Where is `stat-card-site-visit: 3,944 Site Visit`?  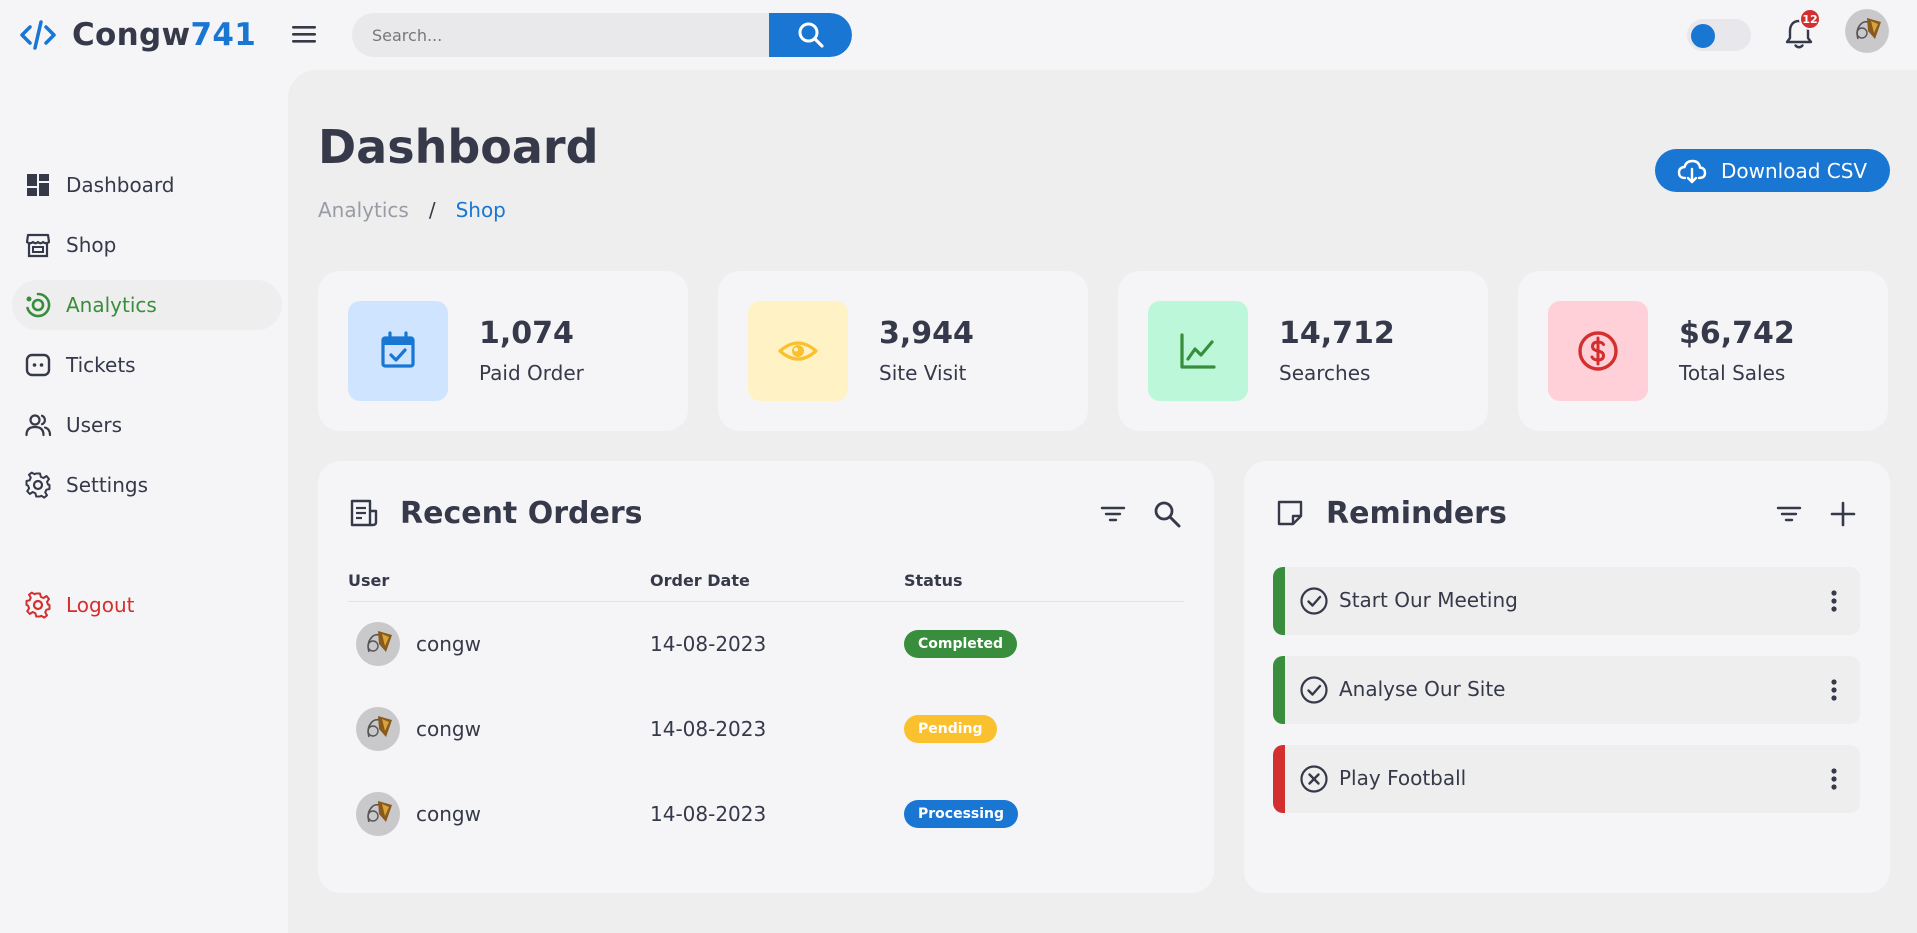 stat-card-site-visit: 3,944 Site Visit is located at coordinates (903, 351).